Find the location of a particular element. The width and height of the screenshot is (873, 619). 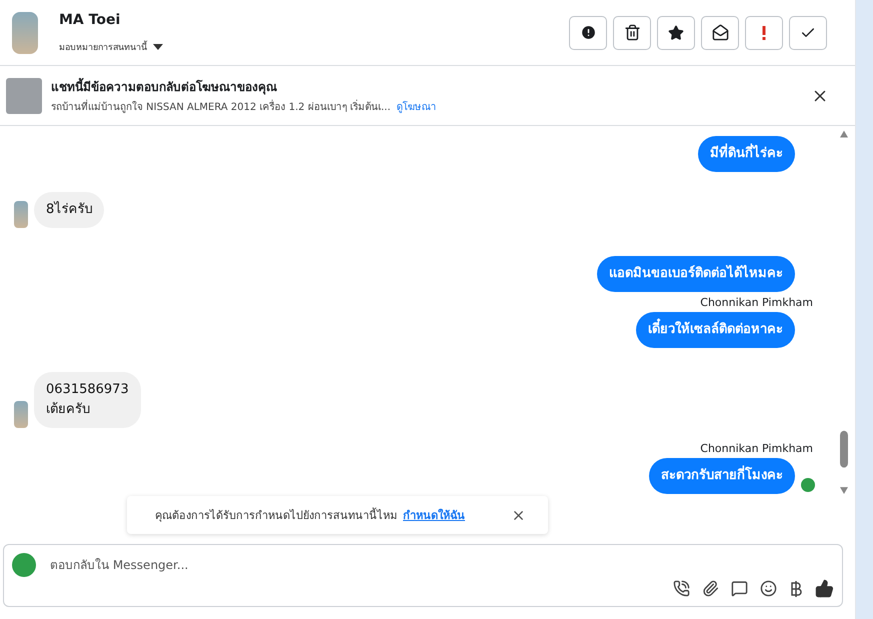

message-bubble: มีที่ดินกี่ไร่คะ is located at coordinates (746, 154).